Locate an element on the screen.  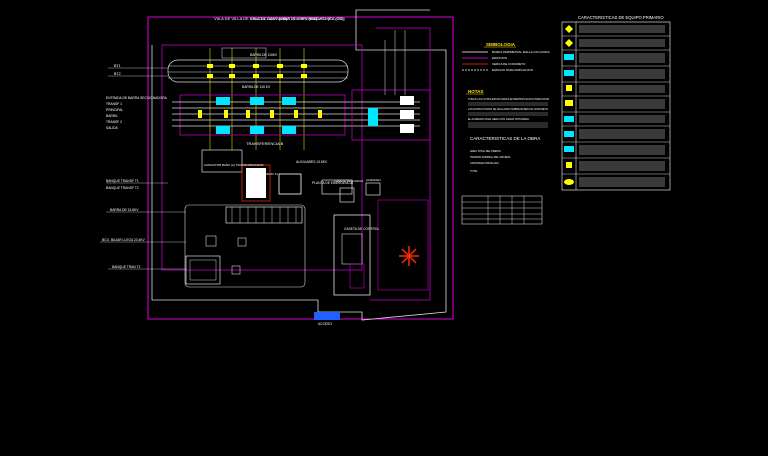
substation-yard is located at coordinates (262, 157).